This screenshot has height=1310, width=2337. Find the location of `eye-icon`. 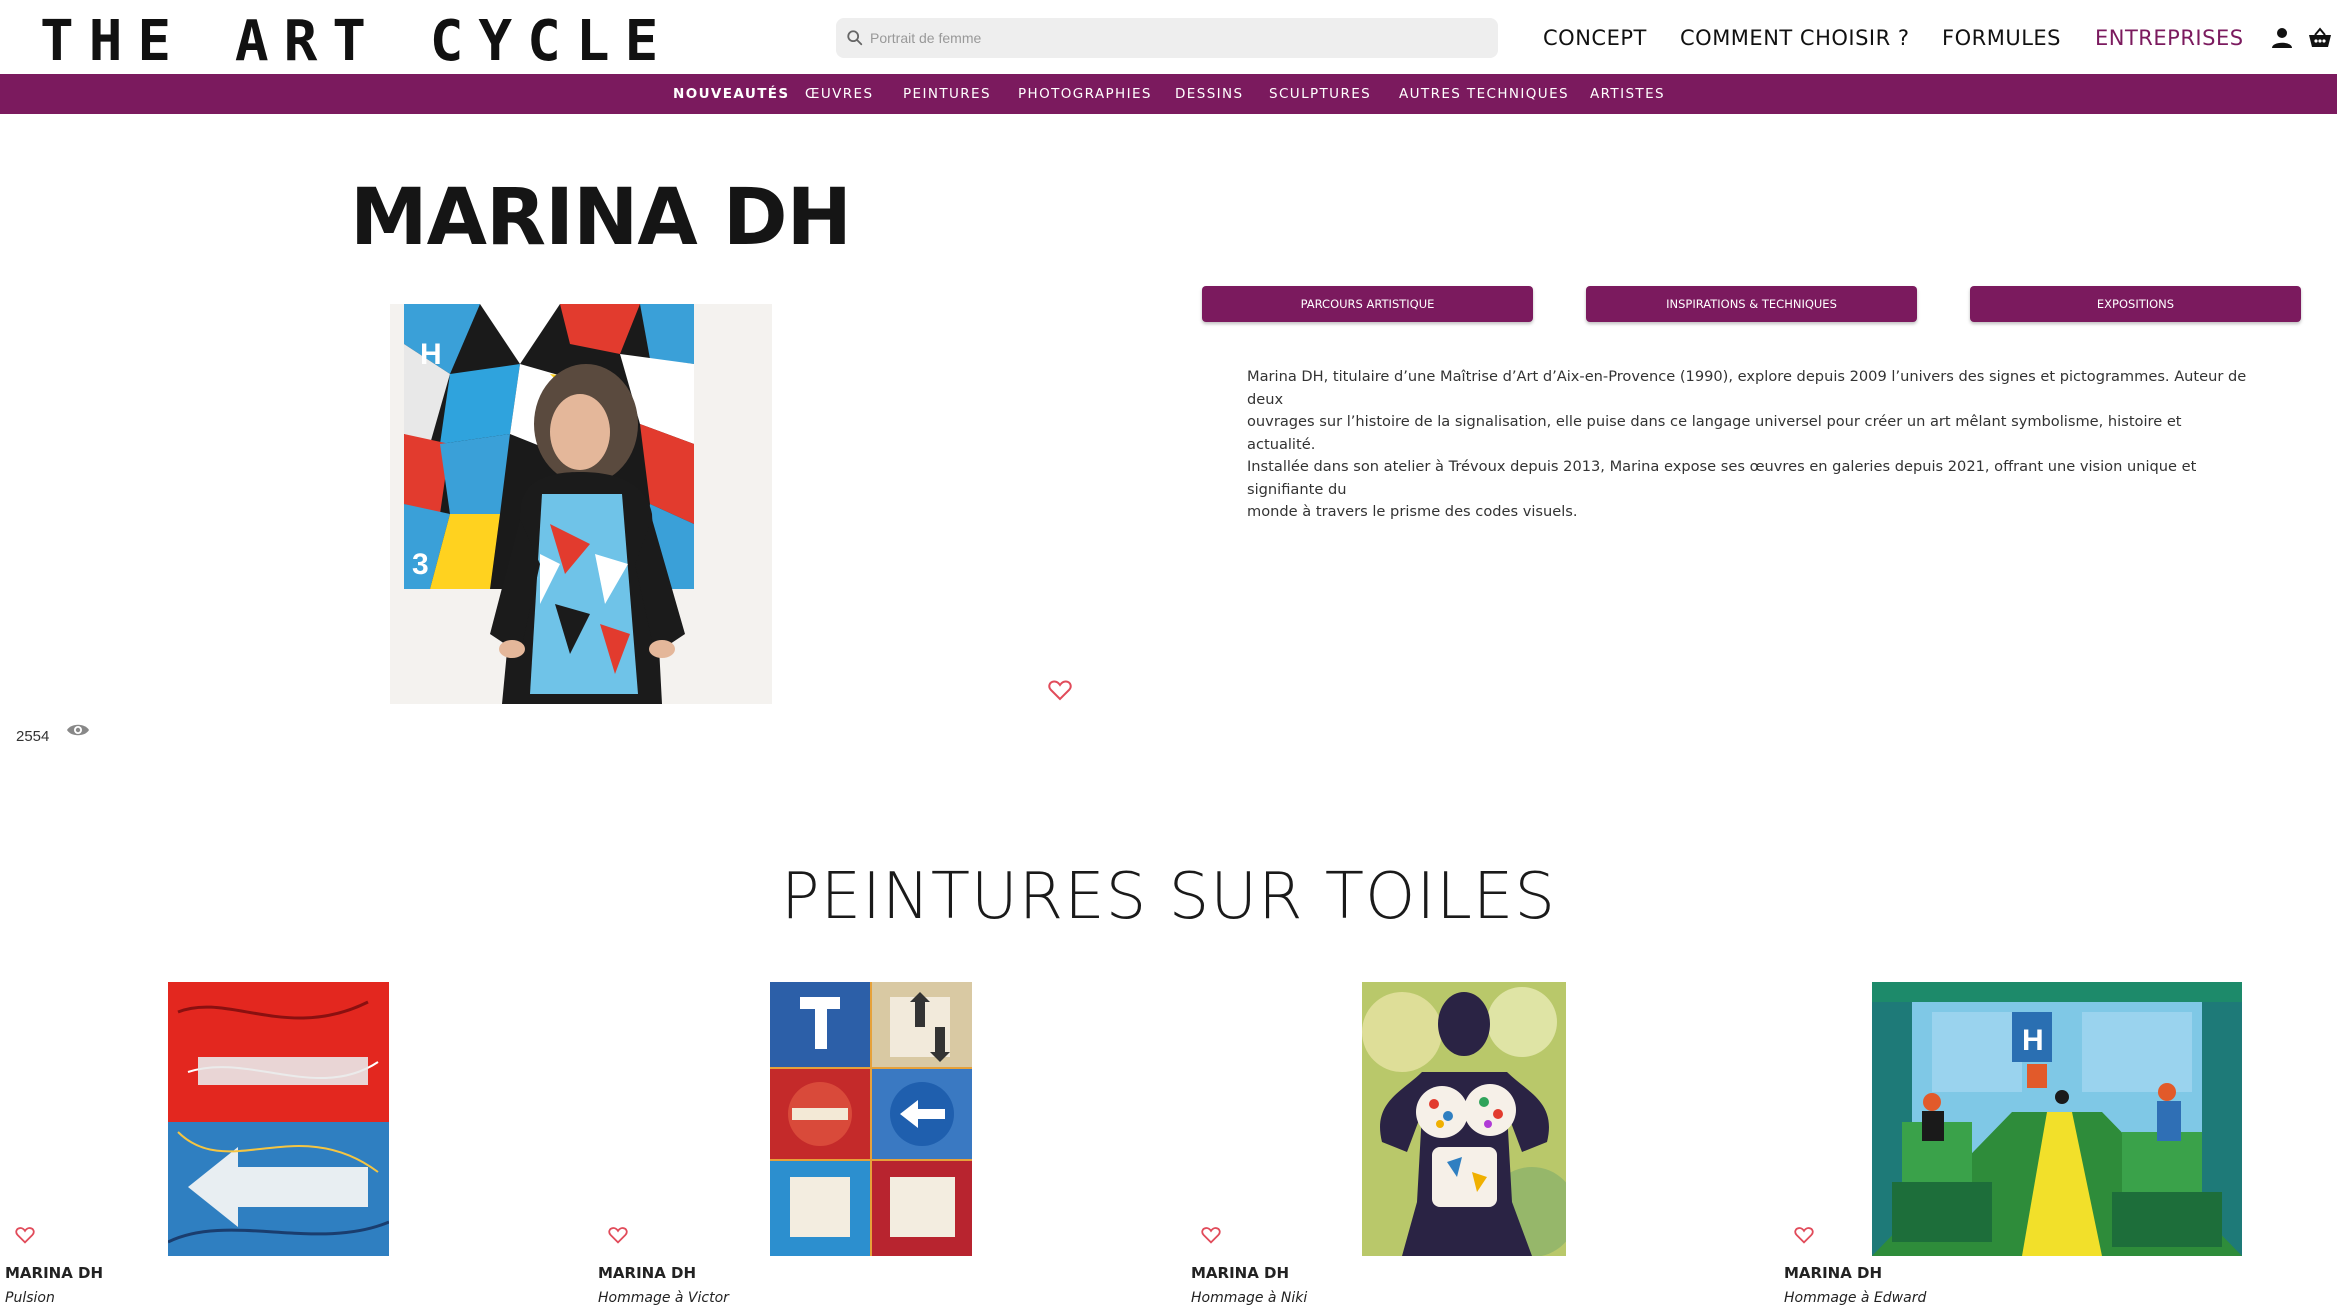

eye-icon is located at coordinates (78, 730).